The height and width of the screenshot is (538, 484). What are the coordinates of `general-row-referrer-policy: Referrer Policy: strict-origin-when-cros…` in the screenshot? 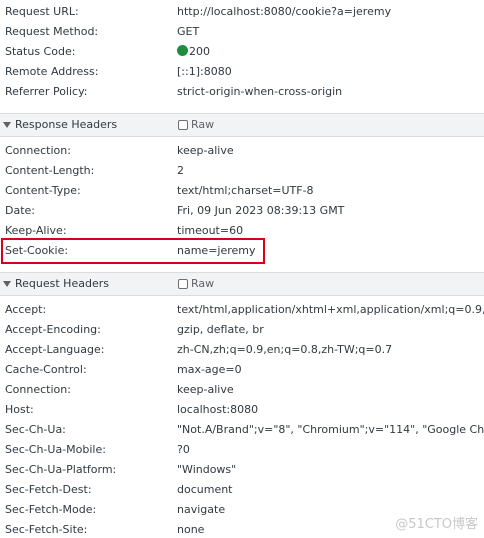 It's located at (242, 92).